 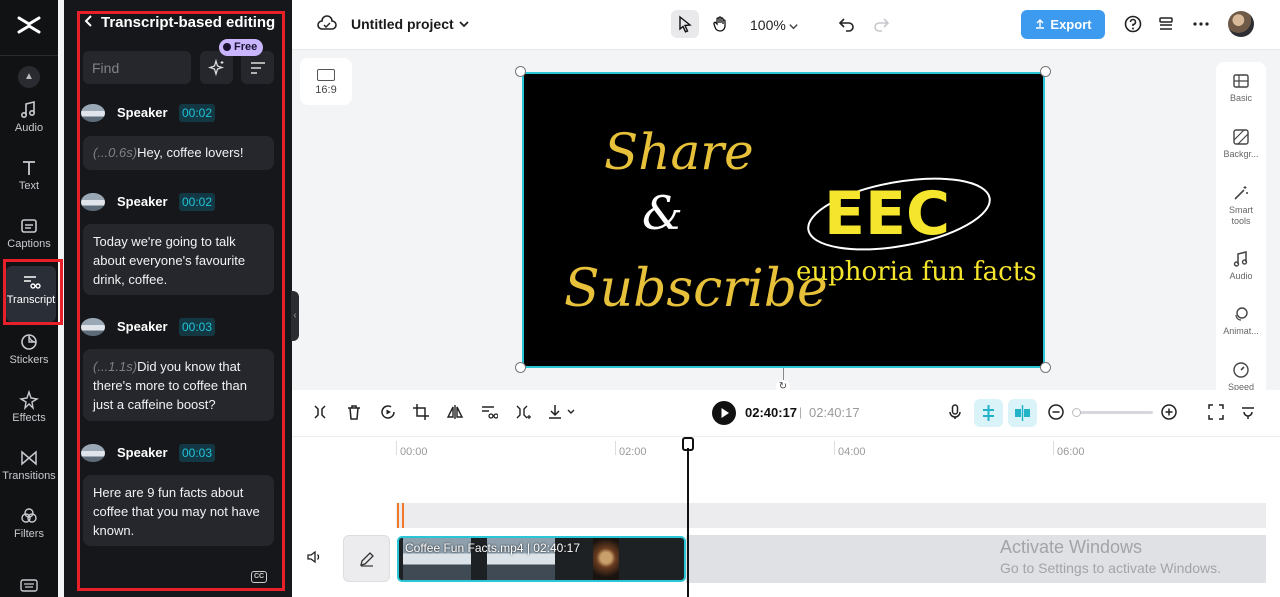 What do you see at coordinates (1241, 205) in the screenshot?
I see `right-item-smart-tools: Smart tools` at bounding box center [1241, 205].